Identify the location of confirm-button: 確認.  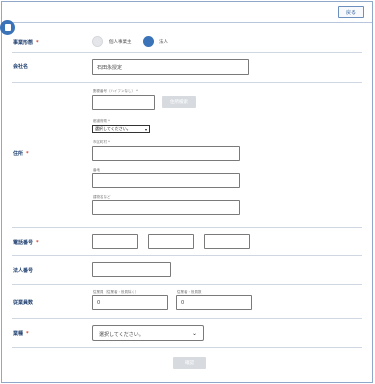
(189, 363).